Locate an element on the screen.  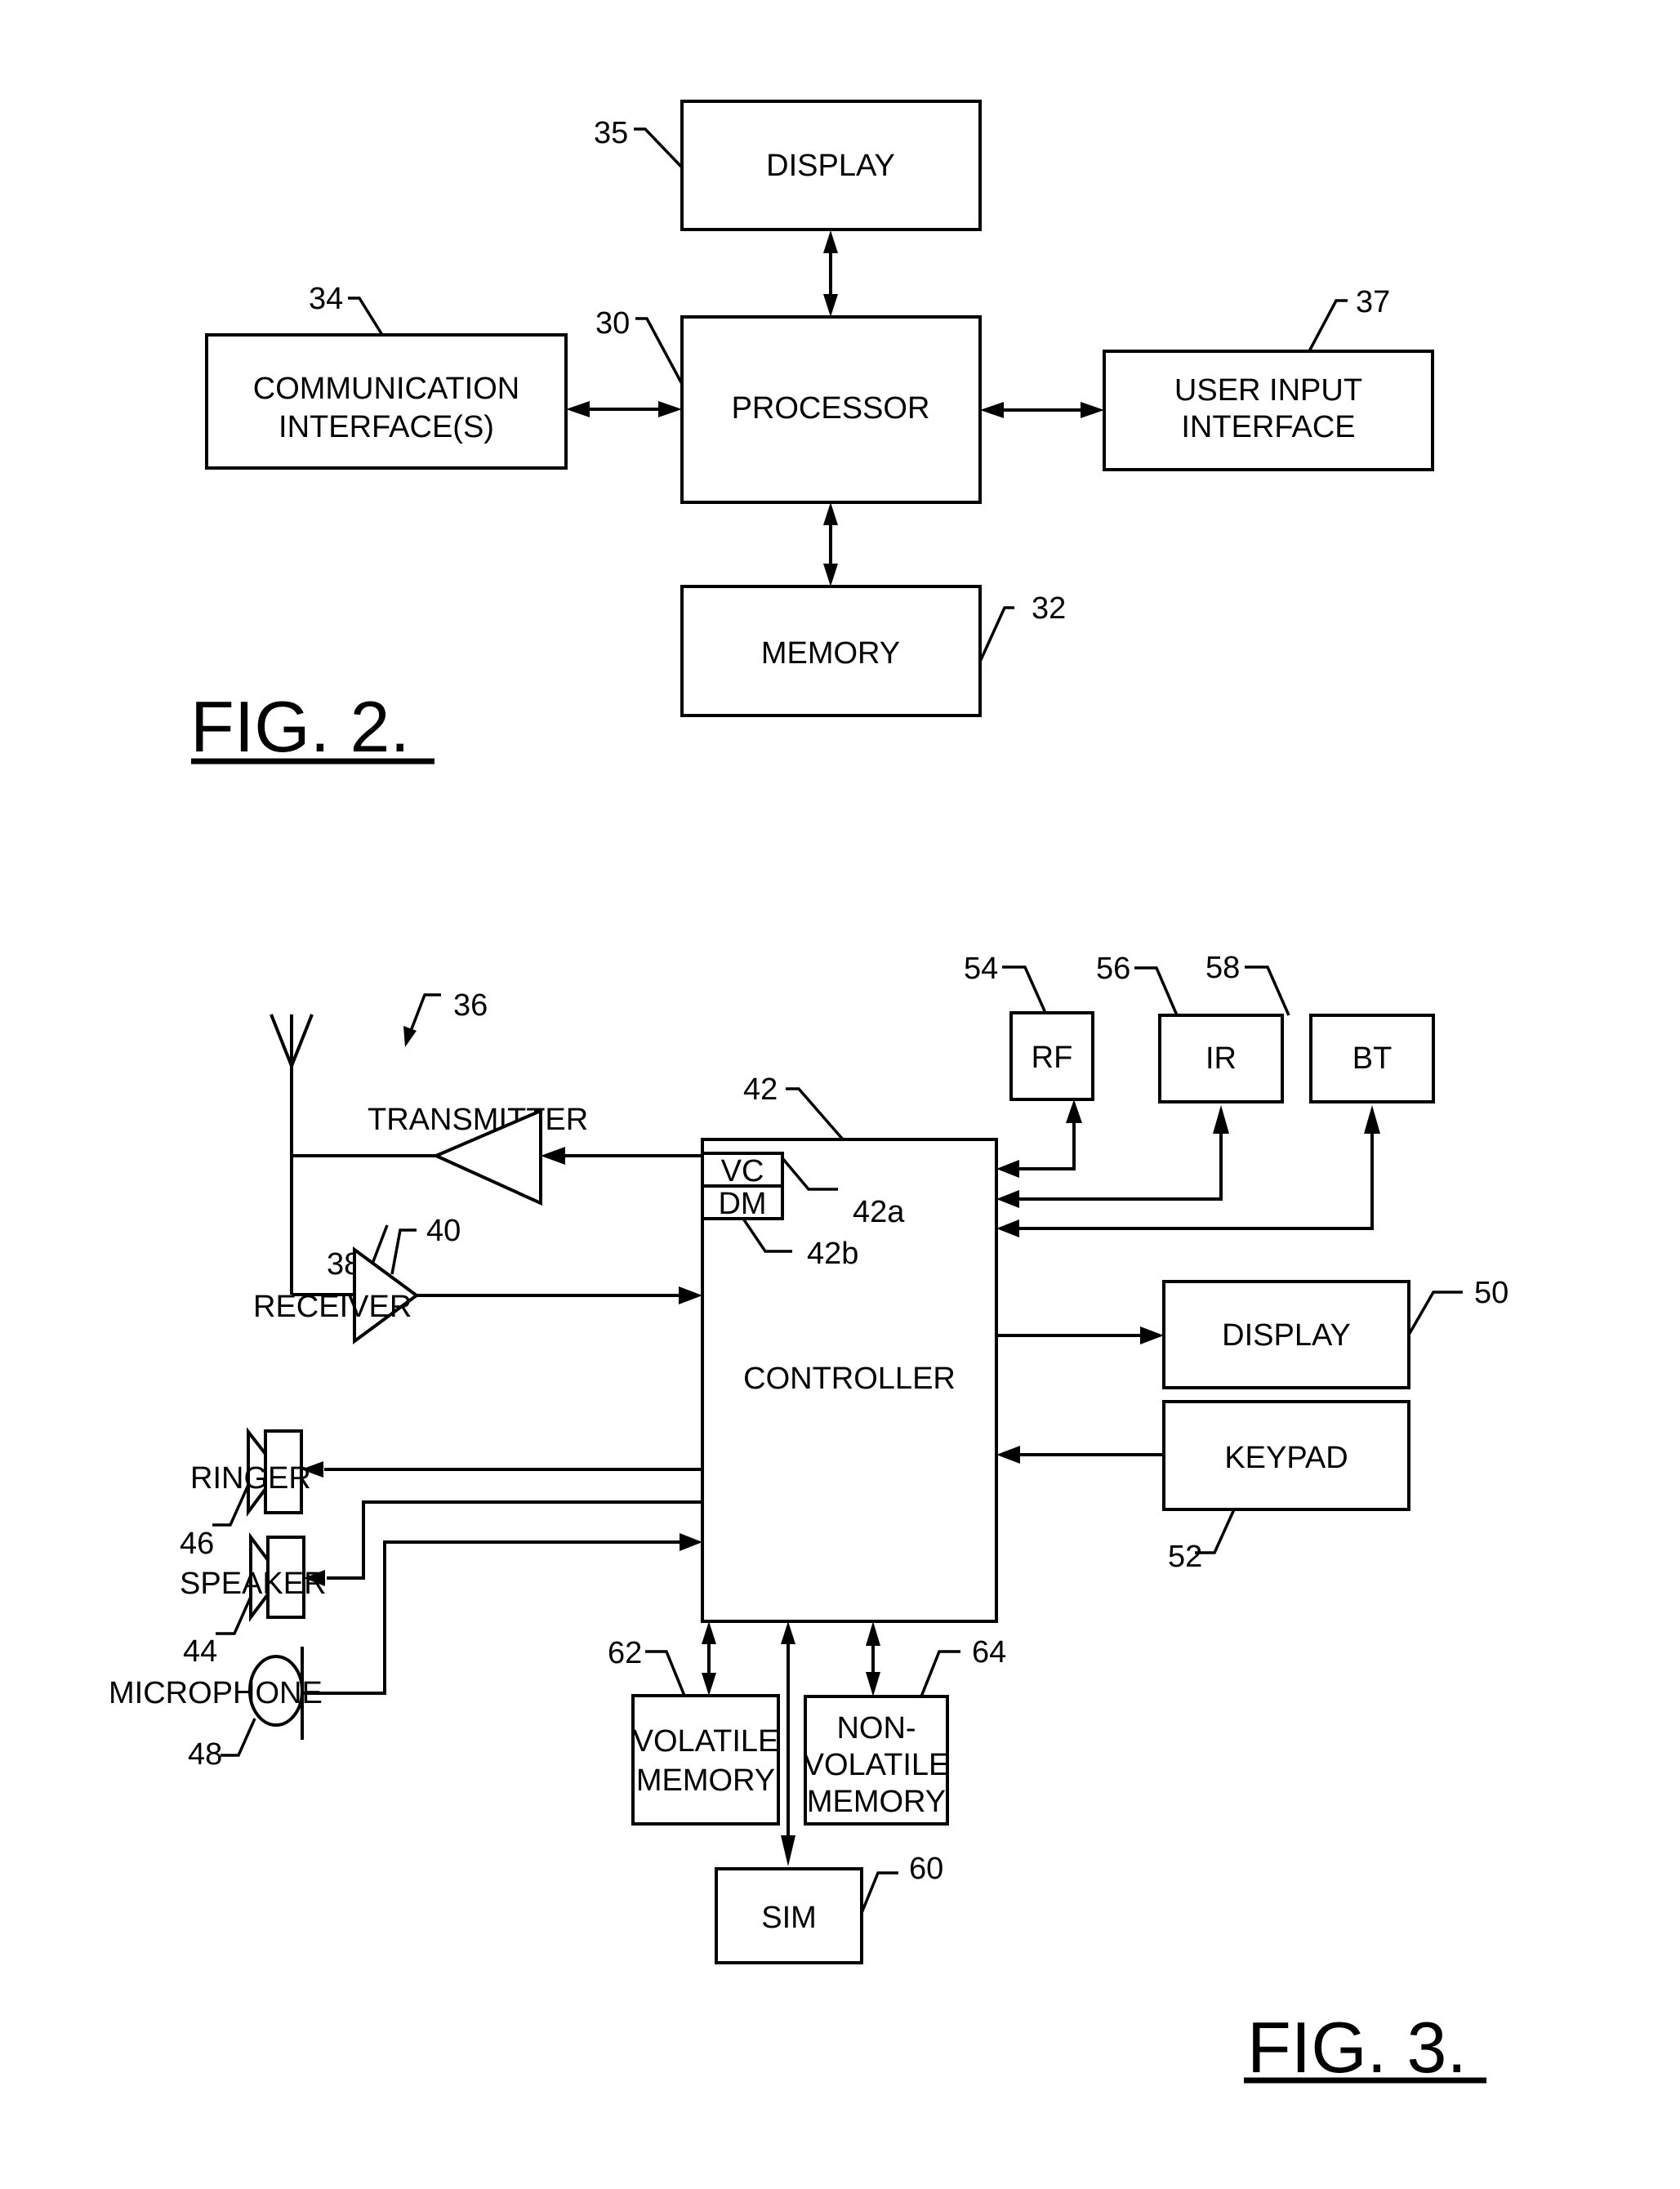
fig2-processor-ref: 30 is located at coordinates (612, 324).